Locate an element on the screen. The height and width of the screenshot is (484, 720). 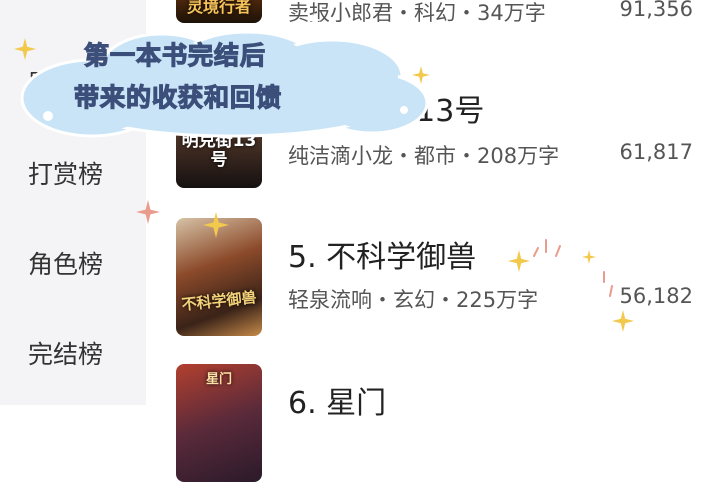
book-cover: 星门 is located at coordinates (219, 423).